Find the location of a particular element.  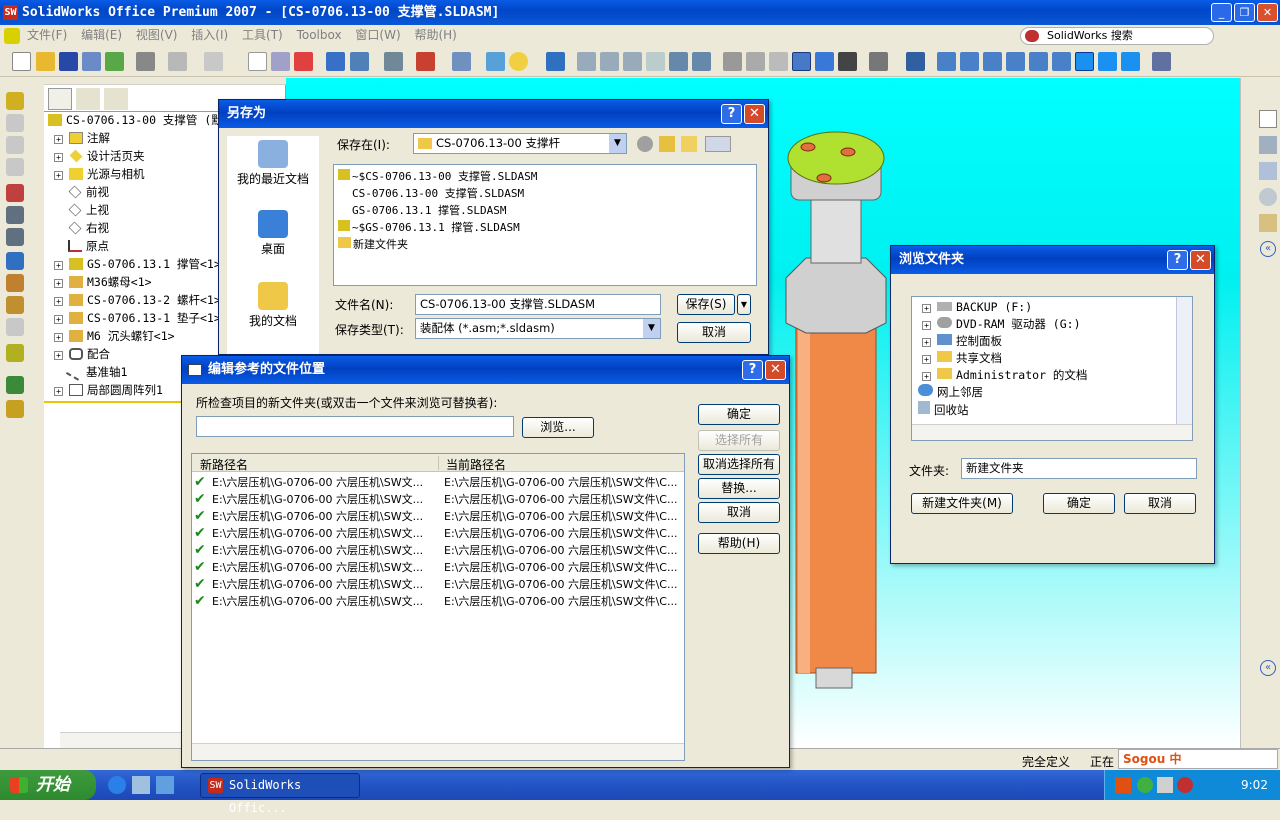

column-new-path: 新路径名 is located at coordinates (224, 464).